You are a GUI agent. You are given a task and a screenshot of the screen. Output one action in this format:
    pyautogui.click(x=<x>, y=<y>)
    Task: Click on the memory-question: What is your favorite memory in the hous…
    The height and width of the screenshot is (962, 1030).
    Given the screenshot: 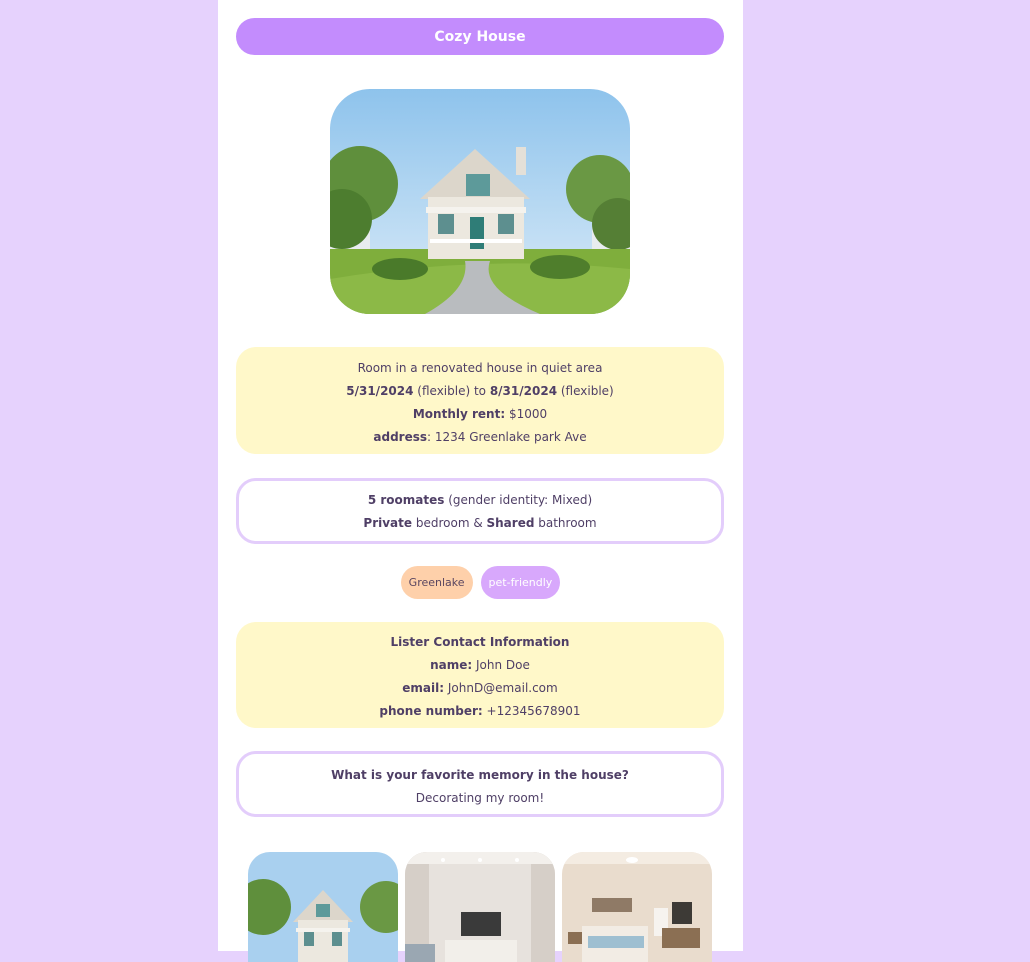 What is the action you would take?
    pyautogui.click(x=480, y=775)
    